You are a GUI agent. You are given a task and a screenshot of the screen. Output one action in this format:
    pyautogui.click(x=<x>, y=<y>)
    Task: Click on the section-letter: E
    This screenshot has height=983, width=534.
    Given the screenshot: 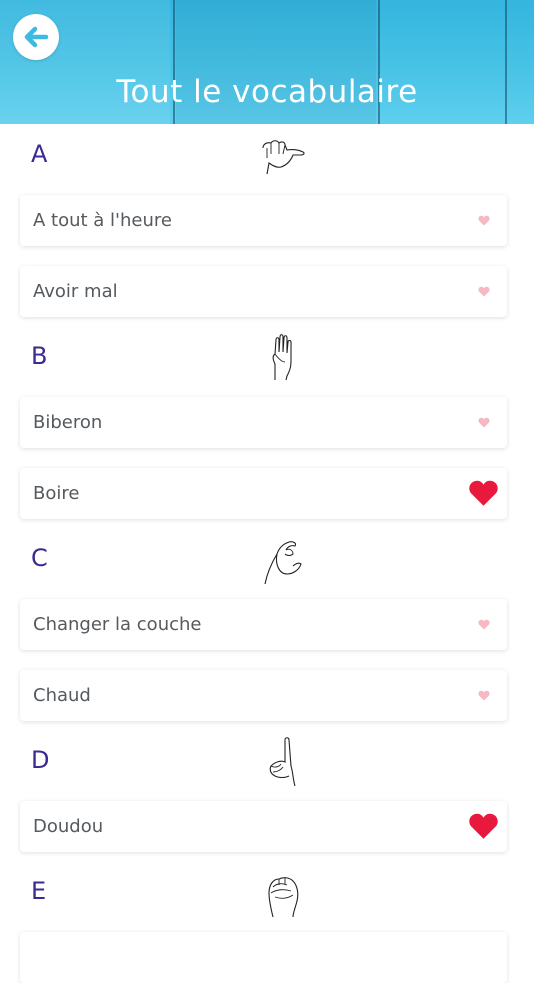 What is the action you would take?
    pyautogui.click(x=39, y=891)
    